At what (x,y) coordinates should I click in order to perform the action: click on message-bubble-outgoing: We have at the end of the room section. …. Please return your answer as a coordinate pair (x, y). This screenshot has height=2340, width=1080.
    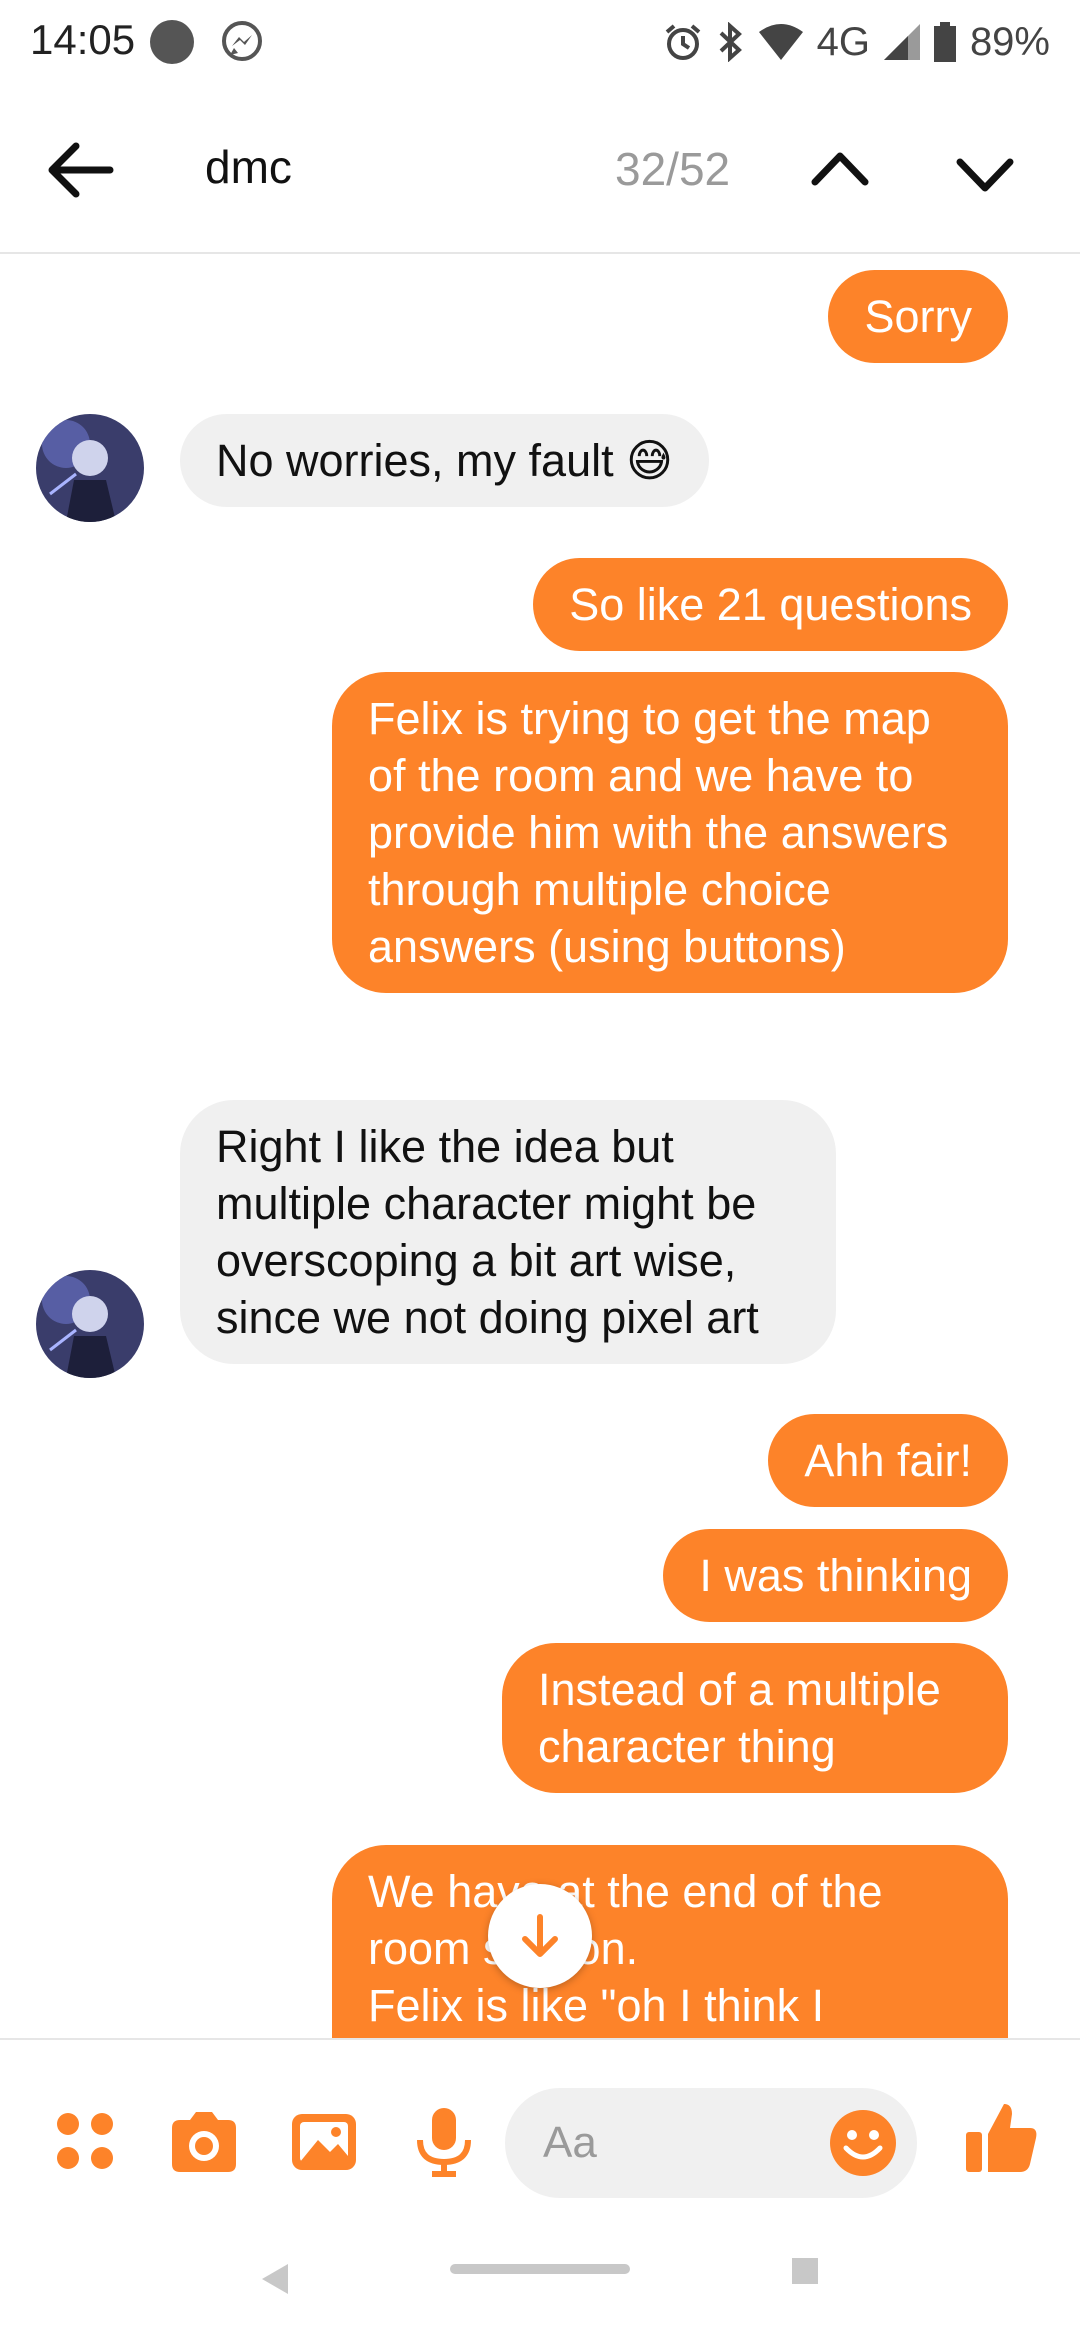
    Looking at the image, I should click on (670, 1941).